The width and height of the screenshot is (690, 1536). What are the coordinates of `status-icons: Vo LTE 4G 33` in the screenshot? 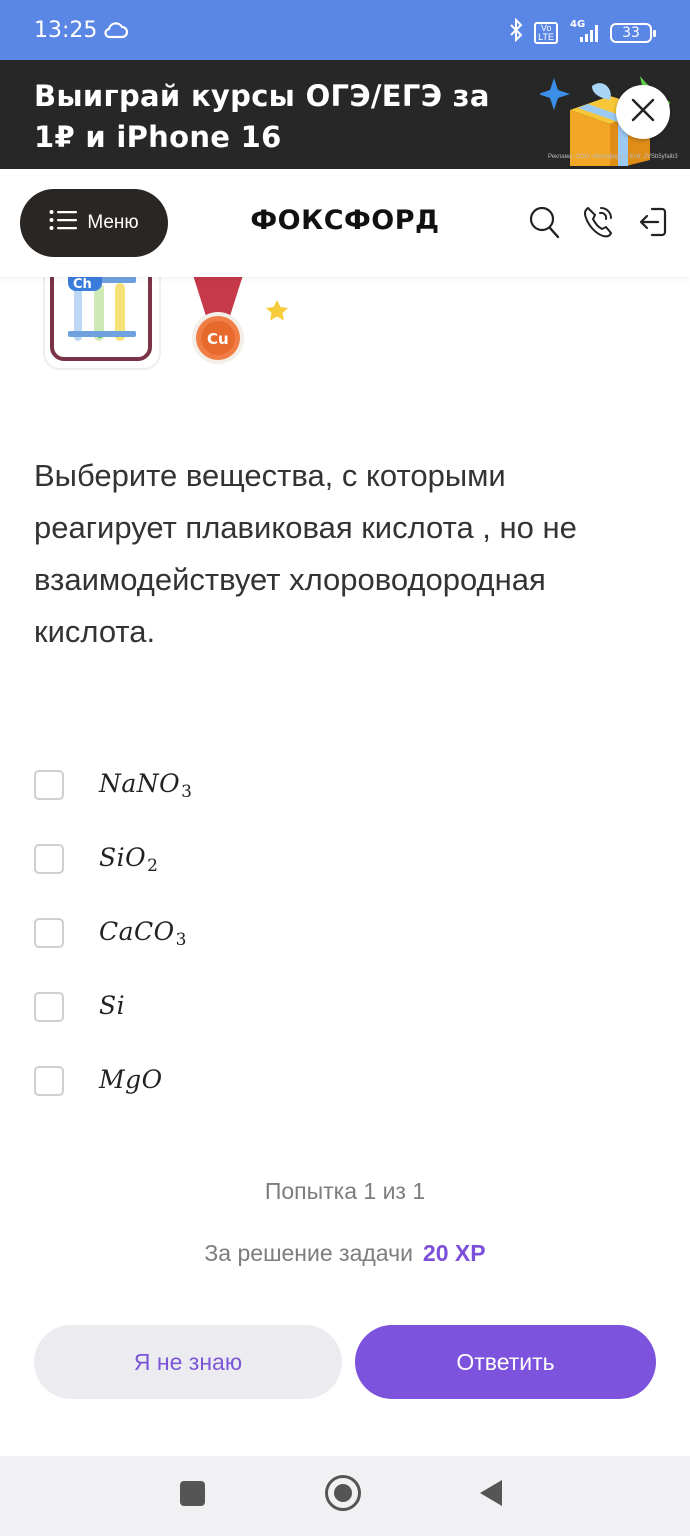 It's located at (581, 32).